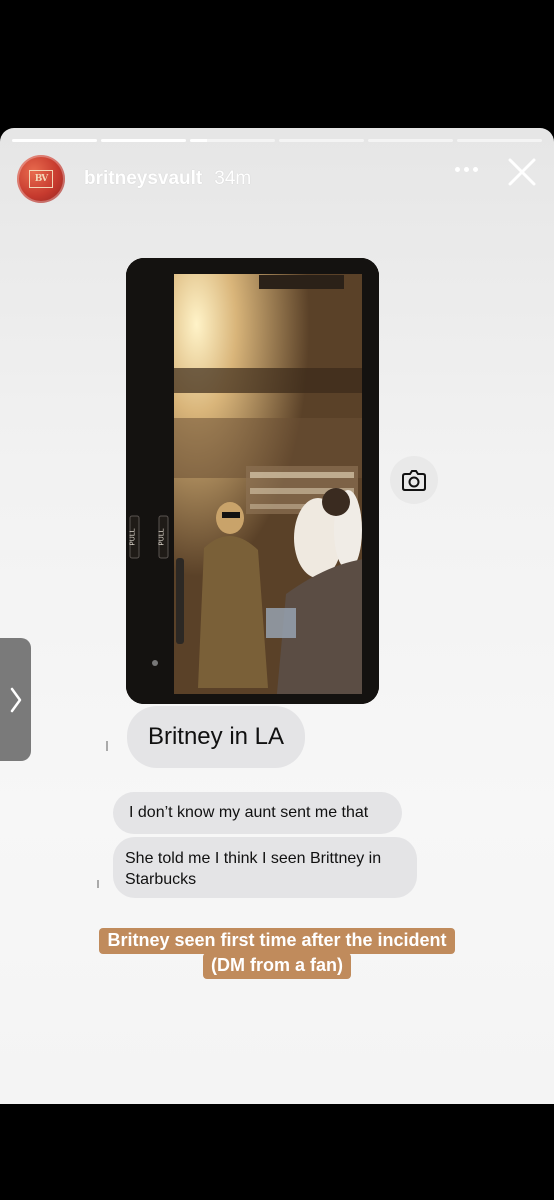 The height and width of the screenshot is (1200, 554). Describe the element at coordinates (133, 536) in the screenshot. I see `door-label-left: PULL` at that location.